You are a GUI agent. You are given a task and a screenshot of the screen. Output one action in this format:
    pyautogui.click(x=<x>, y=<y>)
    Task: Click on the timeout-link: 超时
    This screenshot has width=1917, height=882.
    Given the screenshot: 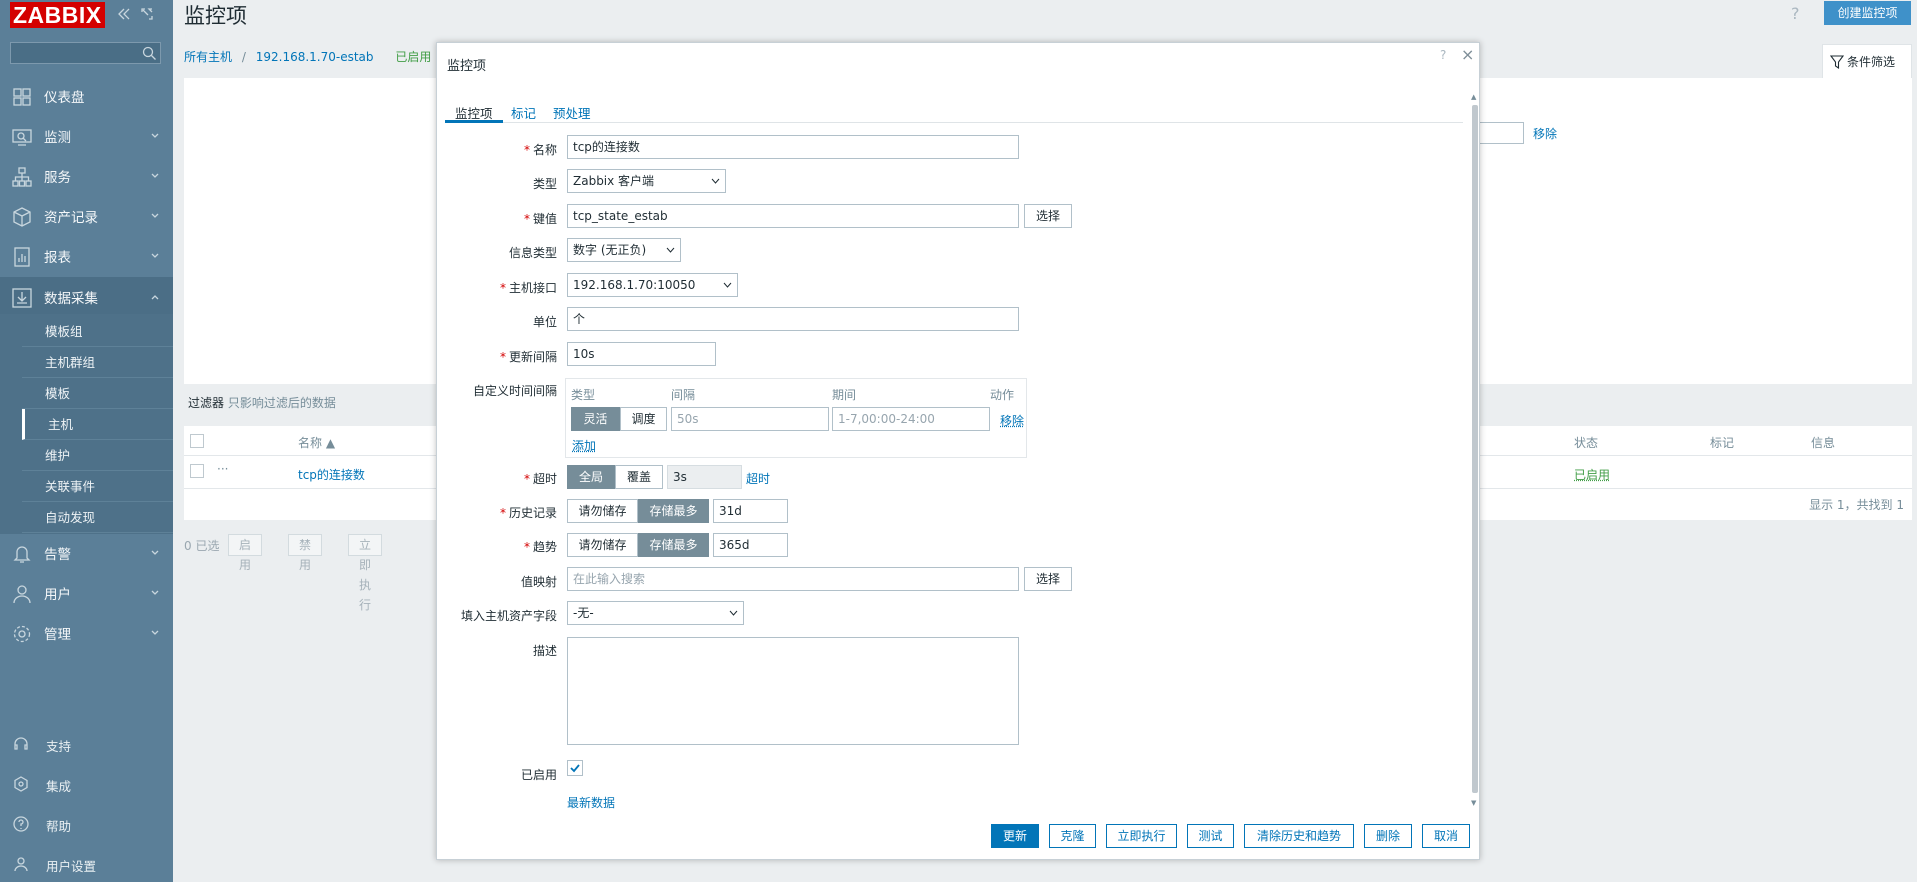 What is the action you would take?
    pyautogui.click(x=758, y=478)
    